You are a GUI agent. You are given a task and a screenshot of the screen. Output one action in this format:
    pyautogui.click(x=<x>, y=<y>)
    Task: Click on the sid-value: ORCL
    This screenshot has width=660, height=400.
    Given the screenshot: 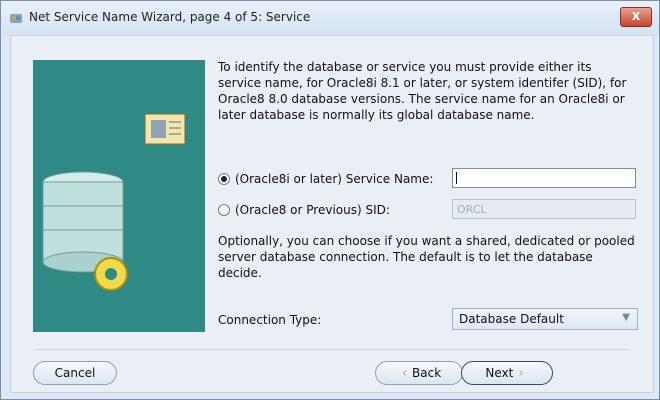 What is the action you would take?
    pyautogui.click(x=472, y=209)
    